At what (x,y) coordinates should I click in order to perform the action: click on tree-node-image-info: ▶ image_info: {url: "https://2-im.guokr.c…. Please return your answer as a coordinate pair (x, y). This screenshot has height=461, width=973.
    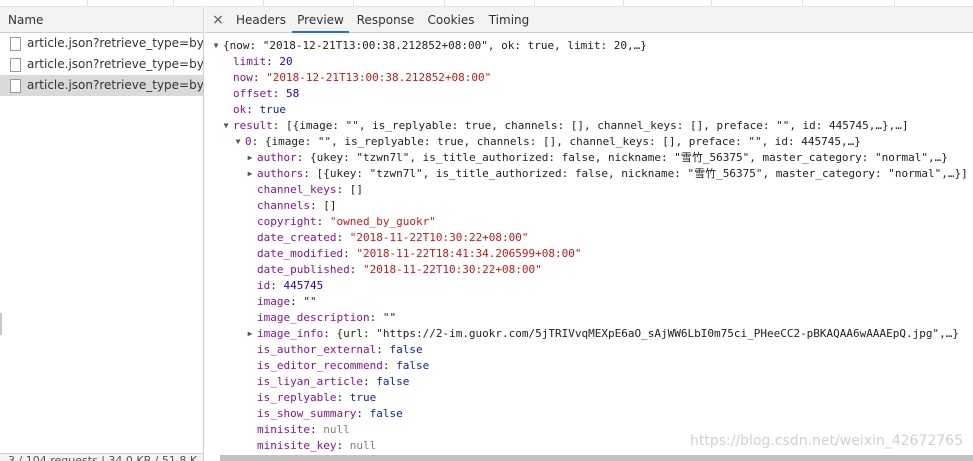
    Looking at the image, I should click on (589, 334).